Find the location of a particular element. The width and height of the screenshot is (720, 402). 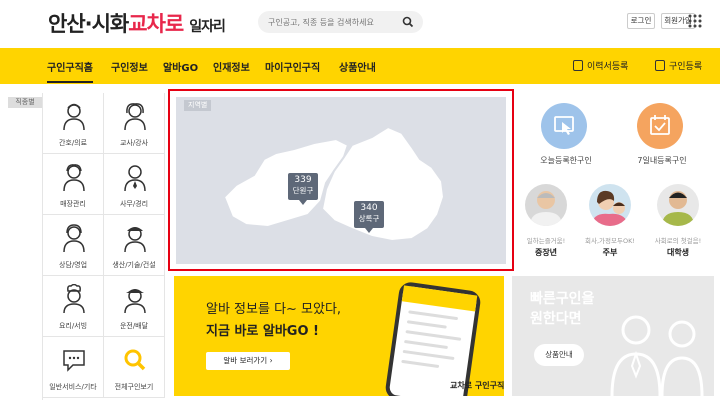

site-header: 안산·시화교차로일자리 로그인 회원가입 is located at coordinates (360, 24).